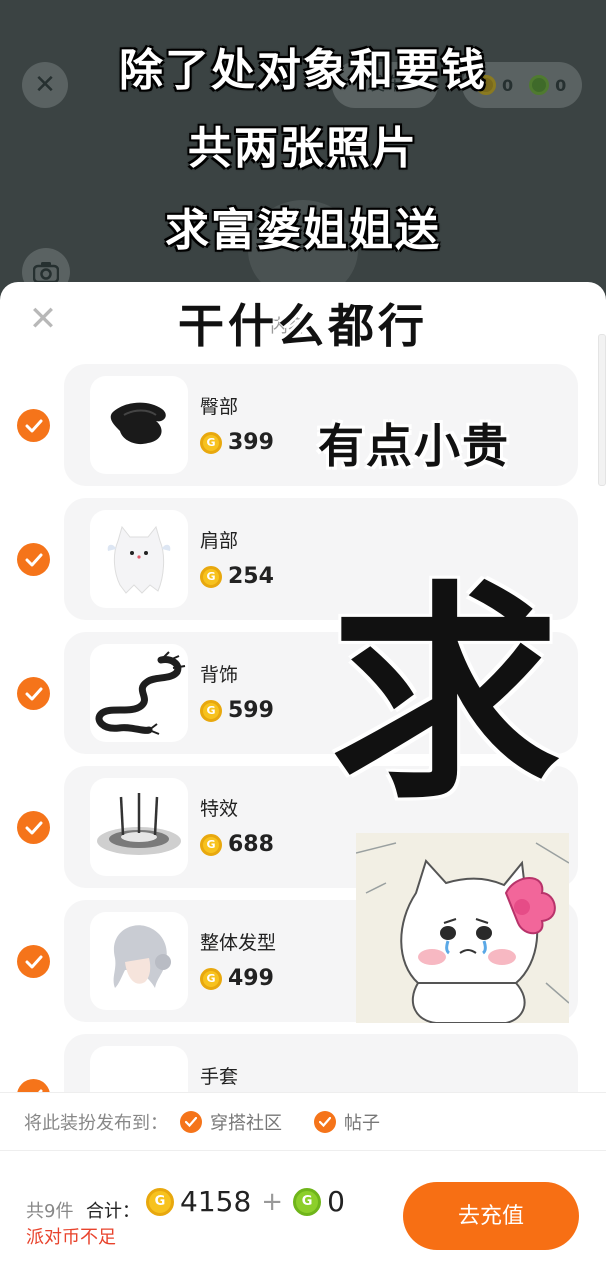  What do you see at coordinates (251, 844) in the screenshot?
I see `price-value: 688` at bounding box center [251, 844].